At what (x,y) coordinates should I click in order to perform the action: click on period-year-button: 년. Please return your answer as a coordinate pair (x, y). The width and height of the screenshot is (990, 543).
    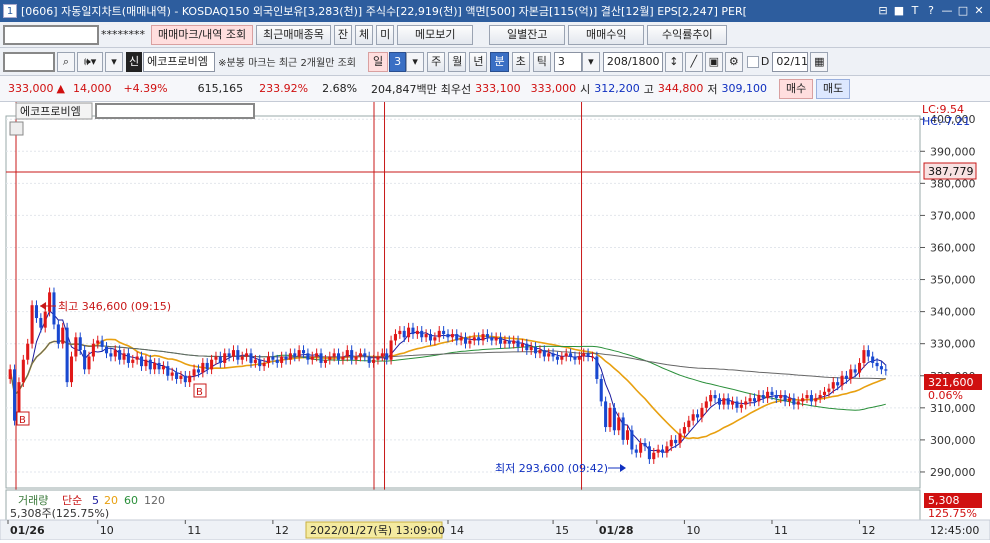
    Looking at the image, I should click on (478, 61).